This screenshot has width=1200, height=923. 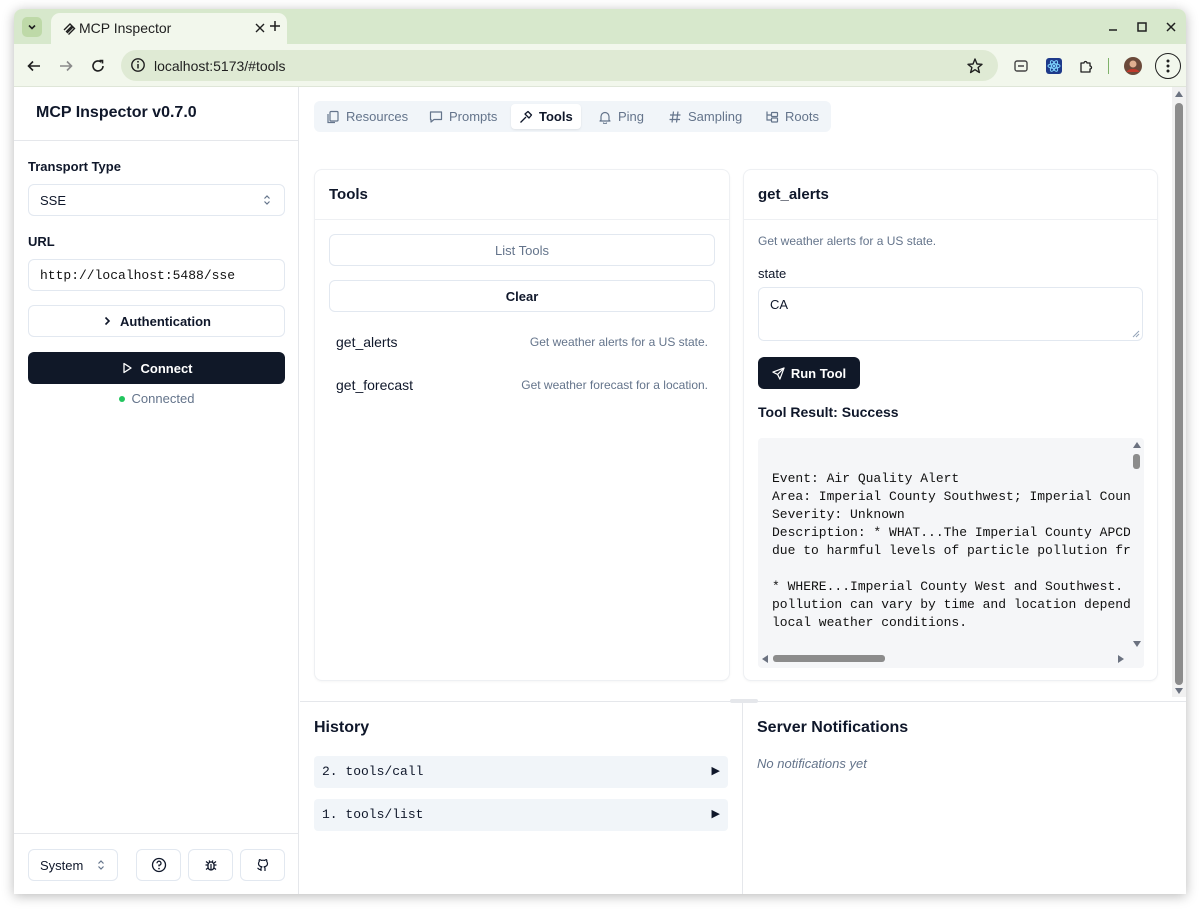 I want to click on history-item-label: 1. tools/list, so click(x=373, y=814).